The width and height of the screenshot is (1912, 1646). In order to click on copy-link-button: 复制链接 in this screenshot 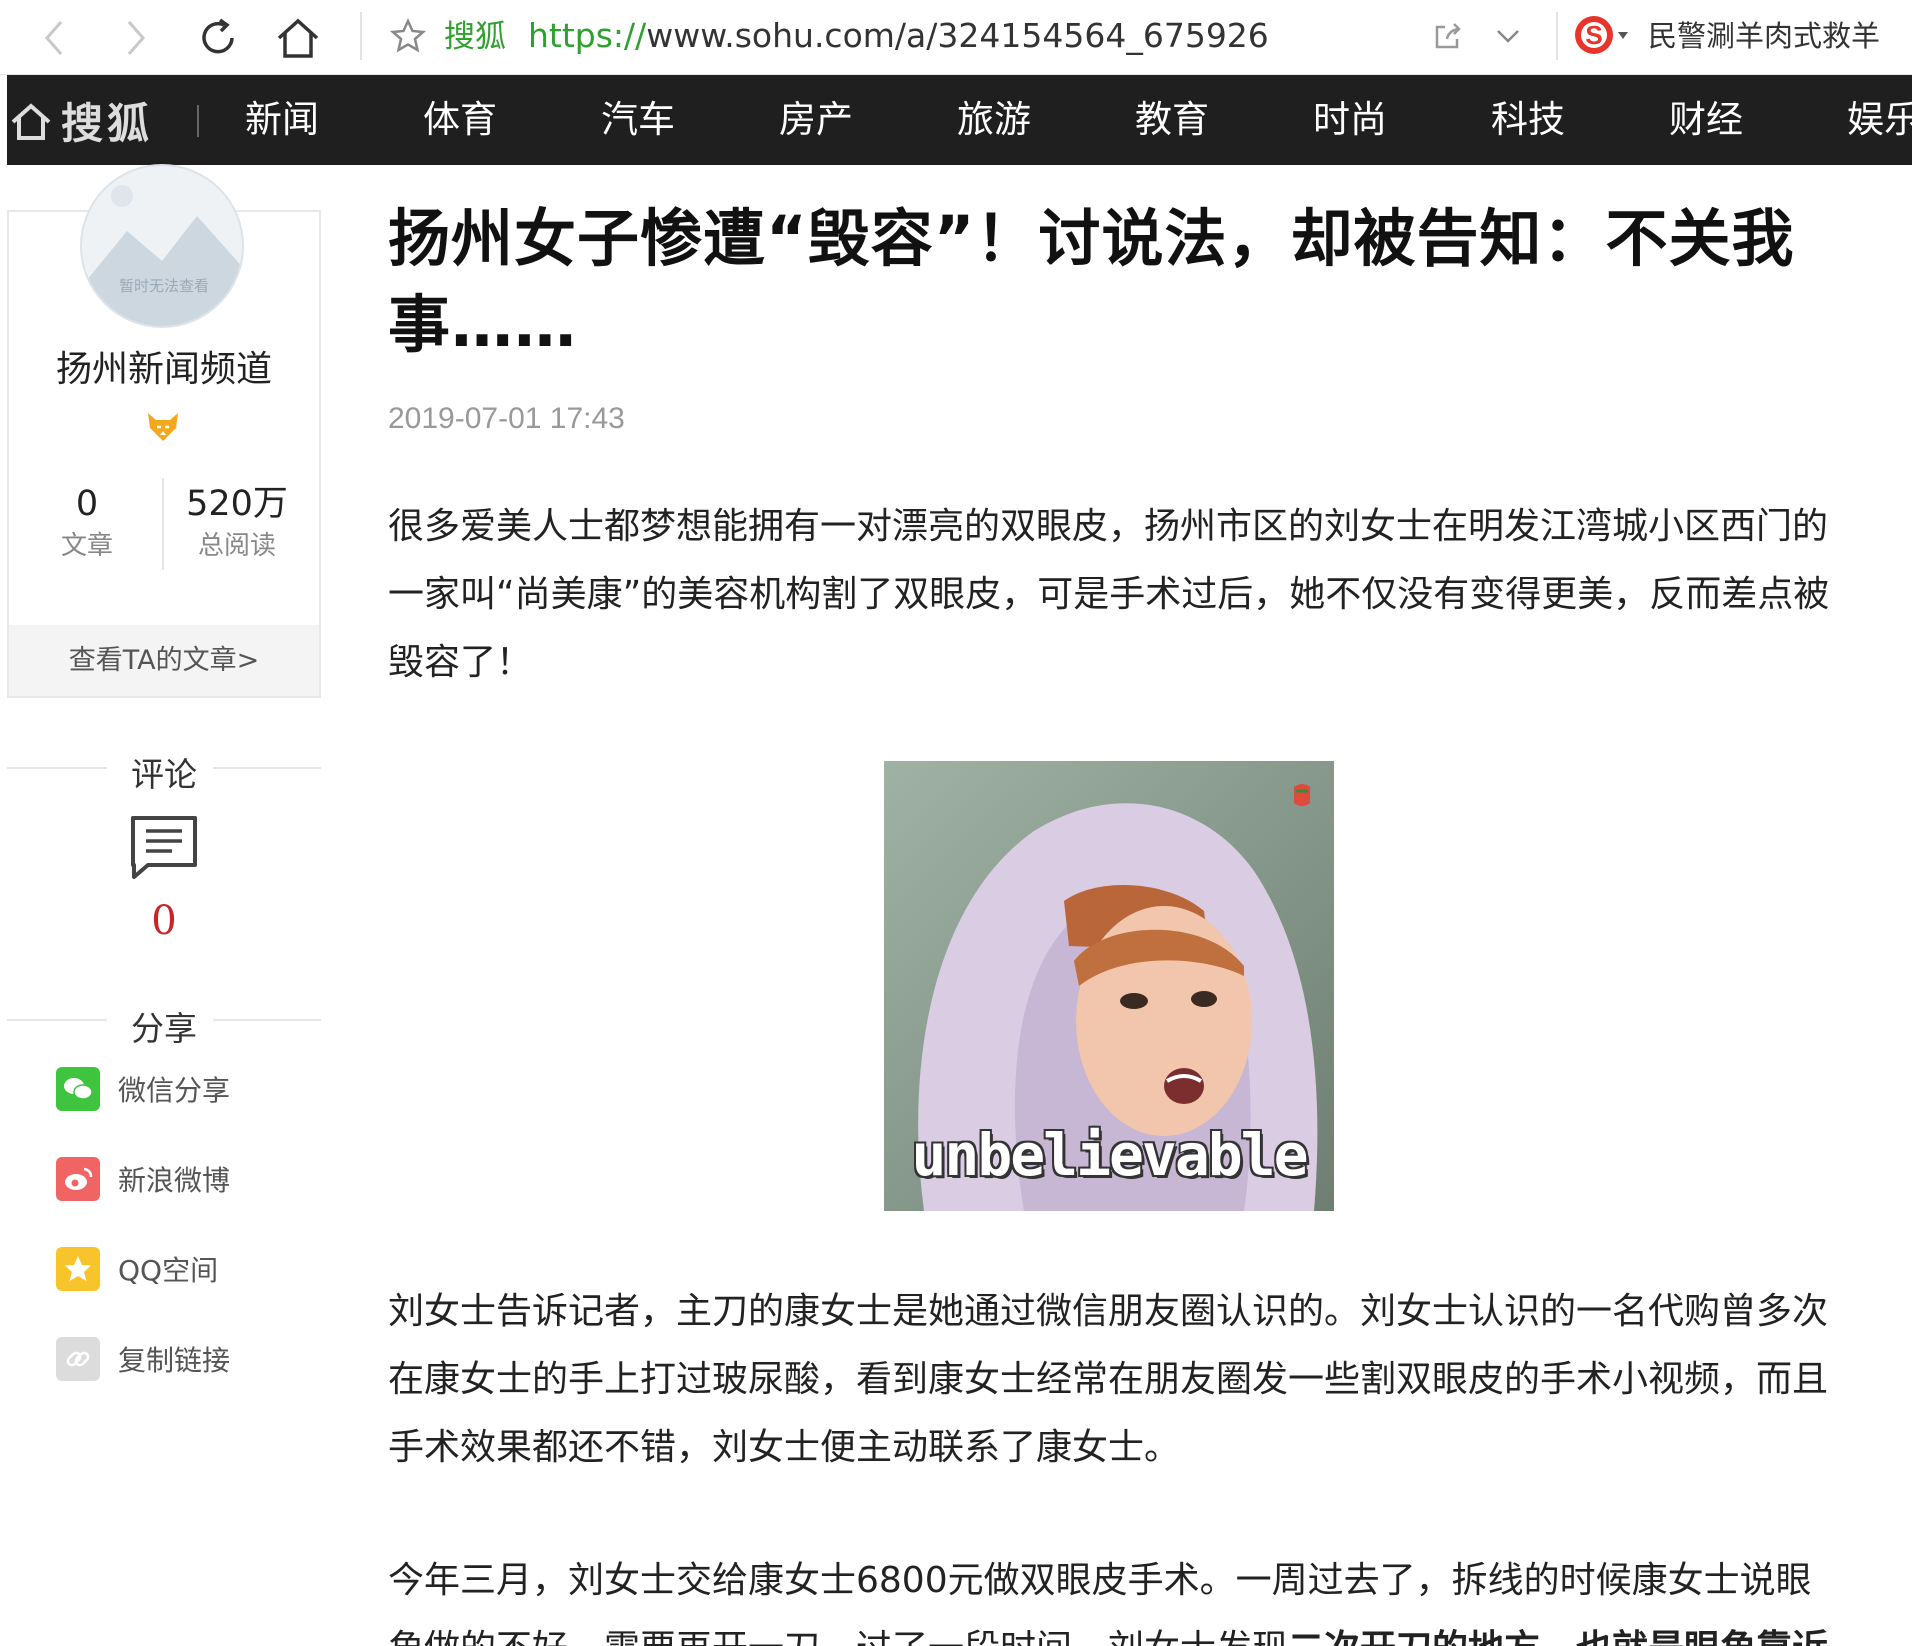, I will do `click(143, 1359)`.